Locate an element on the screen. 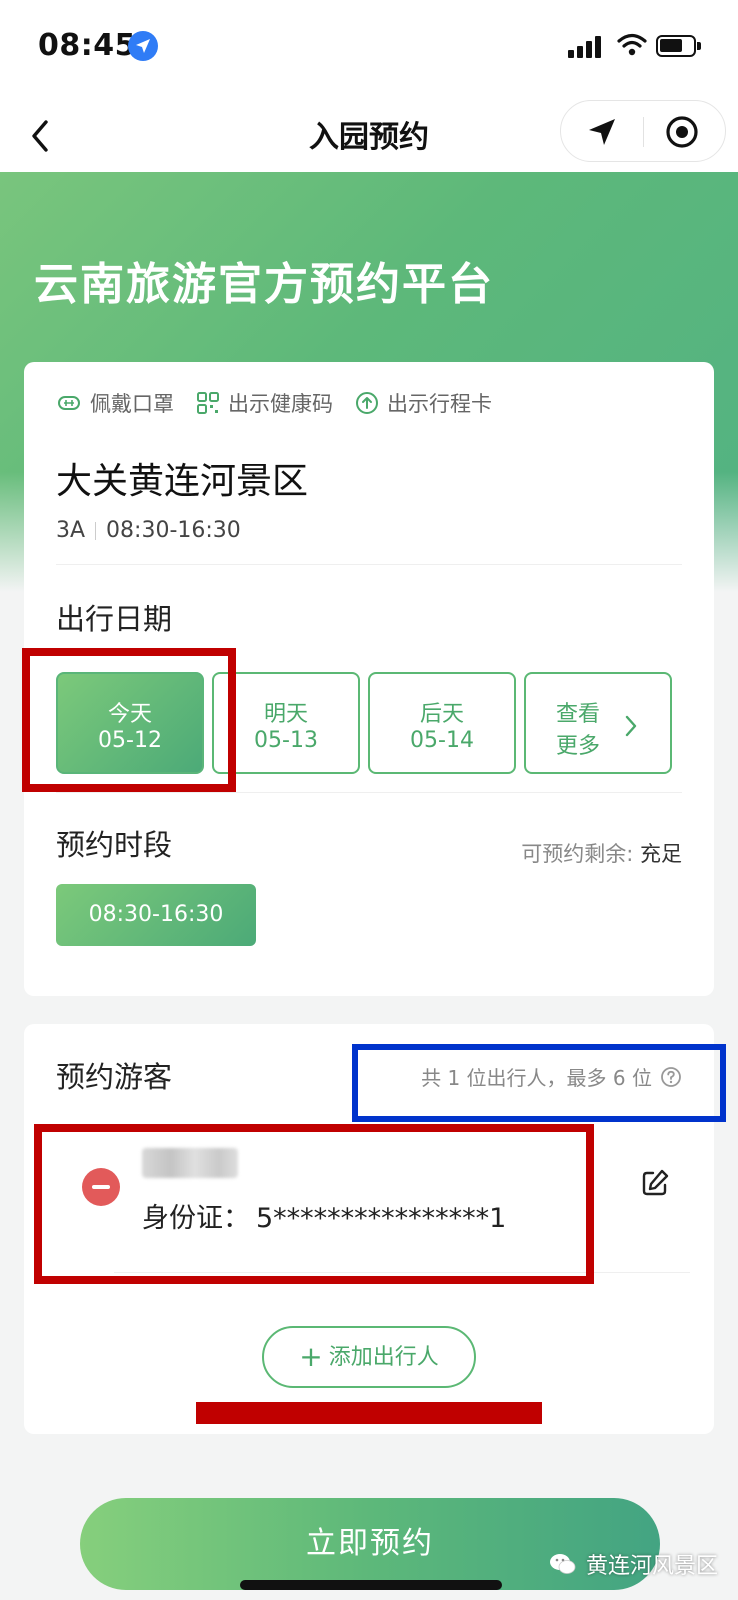  annotation-red-box-guest is located at coordinates (314, 1204).